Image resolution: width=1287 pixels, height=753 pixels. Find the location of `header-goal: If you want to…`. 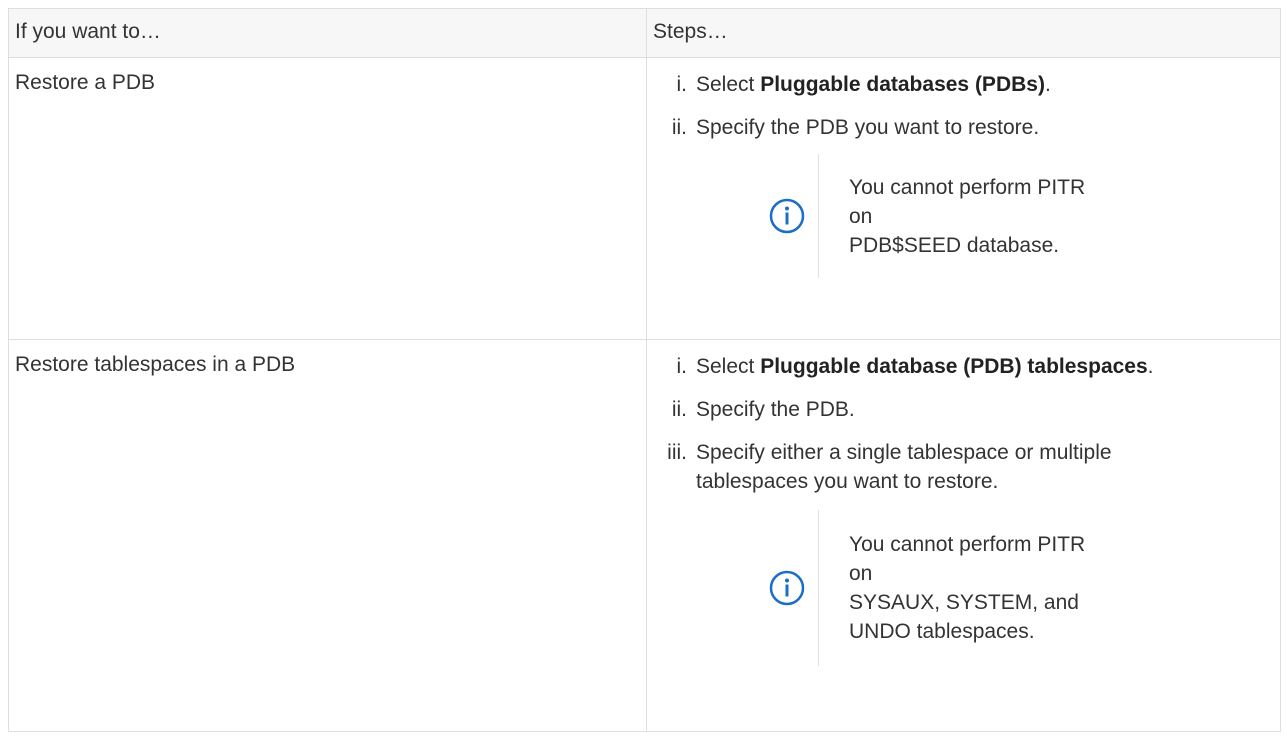

header-goal: If you want to… is located at coordinates (327, 33).